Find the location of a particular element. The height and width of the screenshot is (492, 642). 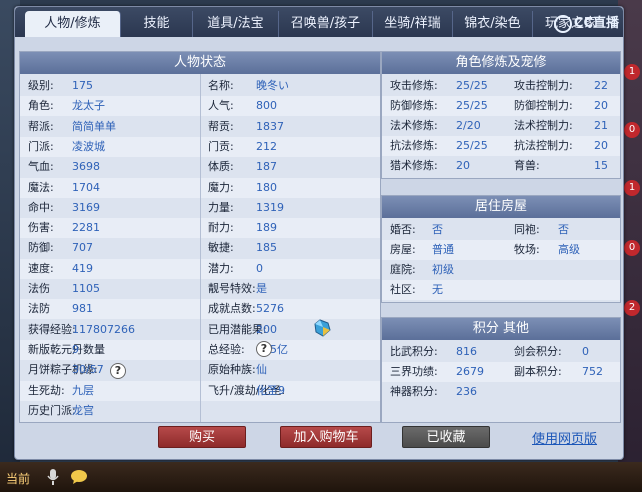

points-title: 积分 其他 is located at coordinates (501, 329).